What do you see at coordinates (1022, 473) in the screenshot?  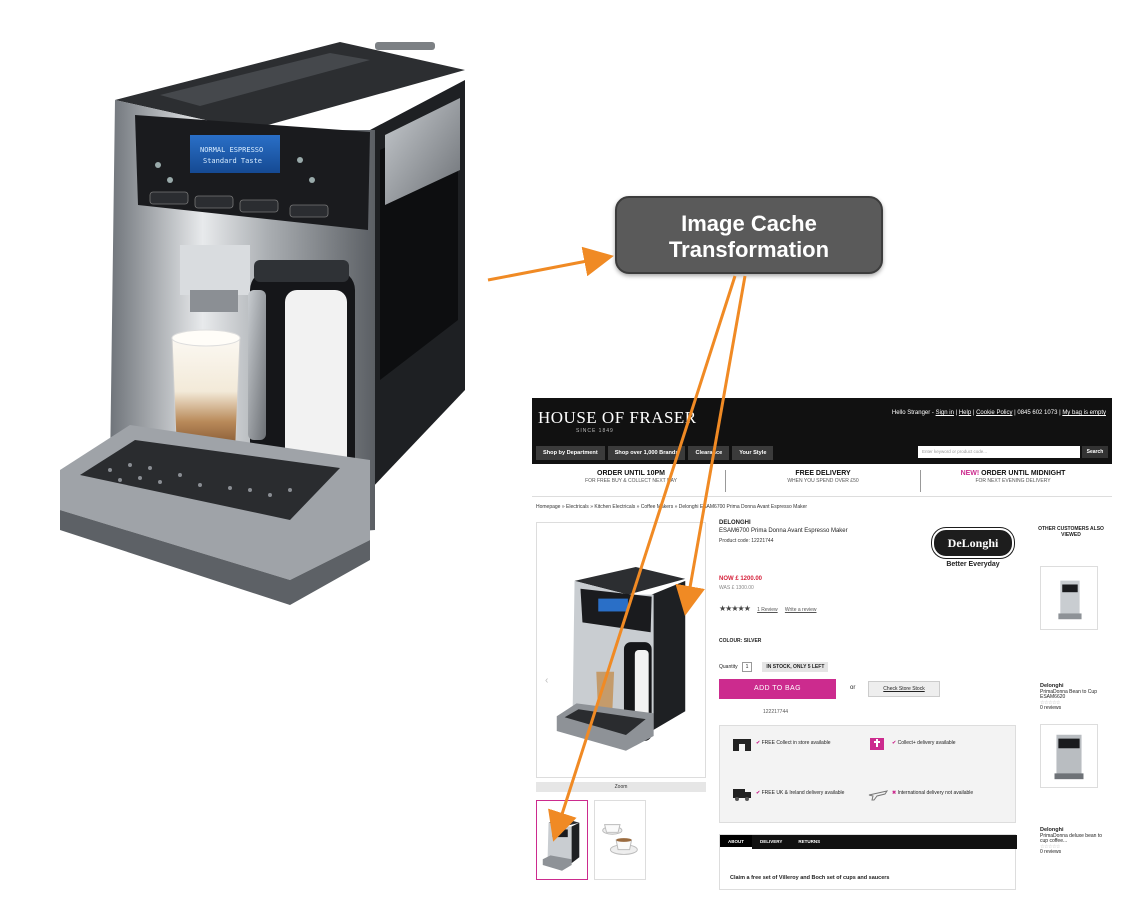 I see `promo-3-title-text: ORDER UNTIL MIDNIGHT` at bounding box center [1022, 473].